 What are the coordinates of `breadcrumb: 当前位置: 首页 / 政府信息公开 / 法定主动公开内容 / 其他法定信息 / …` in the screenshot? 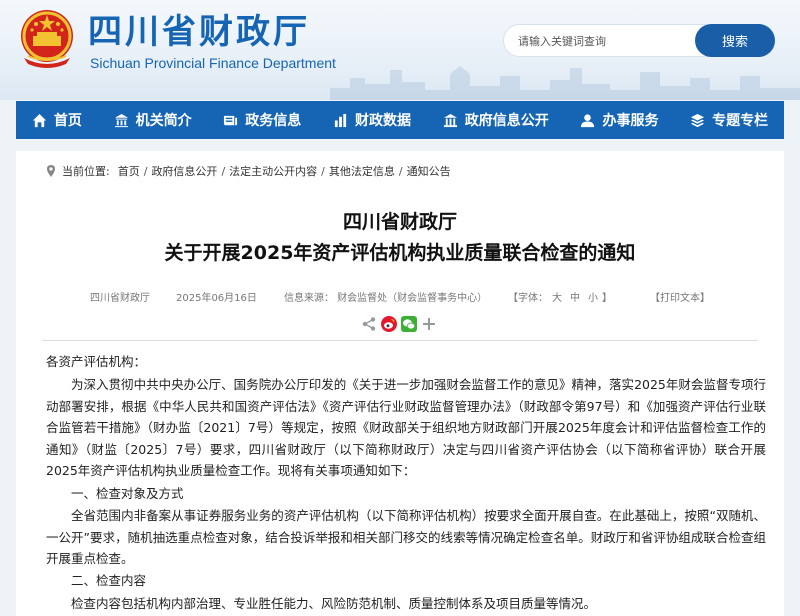 It's located at (248, 171).